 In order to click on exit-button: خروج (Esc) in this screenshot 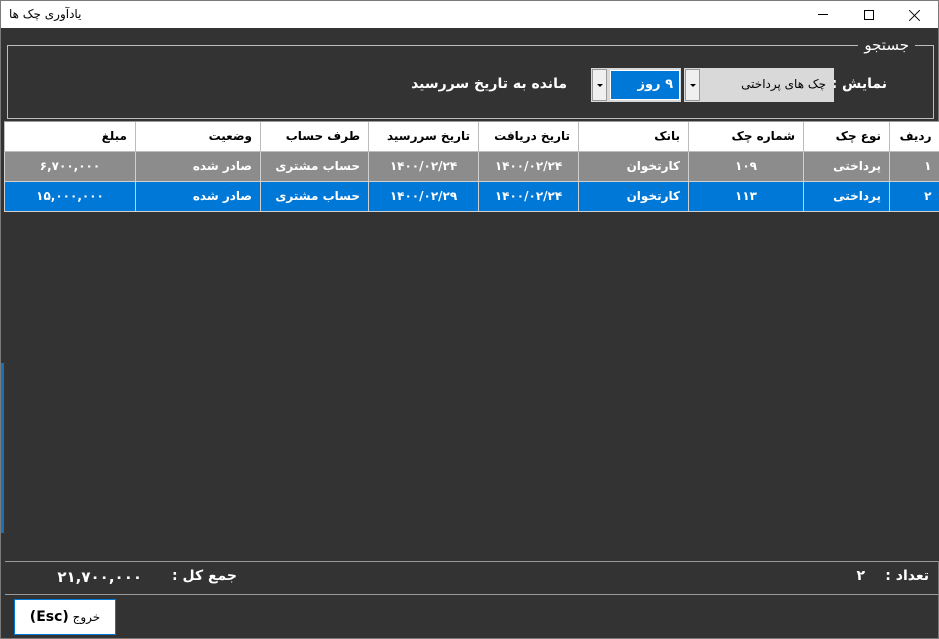, I will do `click(65, 617)`.